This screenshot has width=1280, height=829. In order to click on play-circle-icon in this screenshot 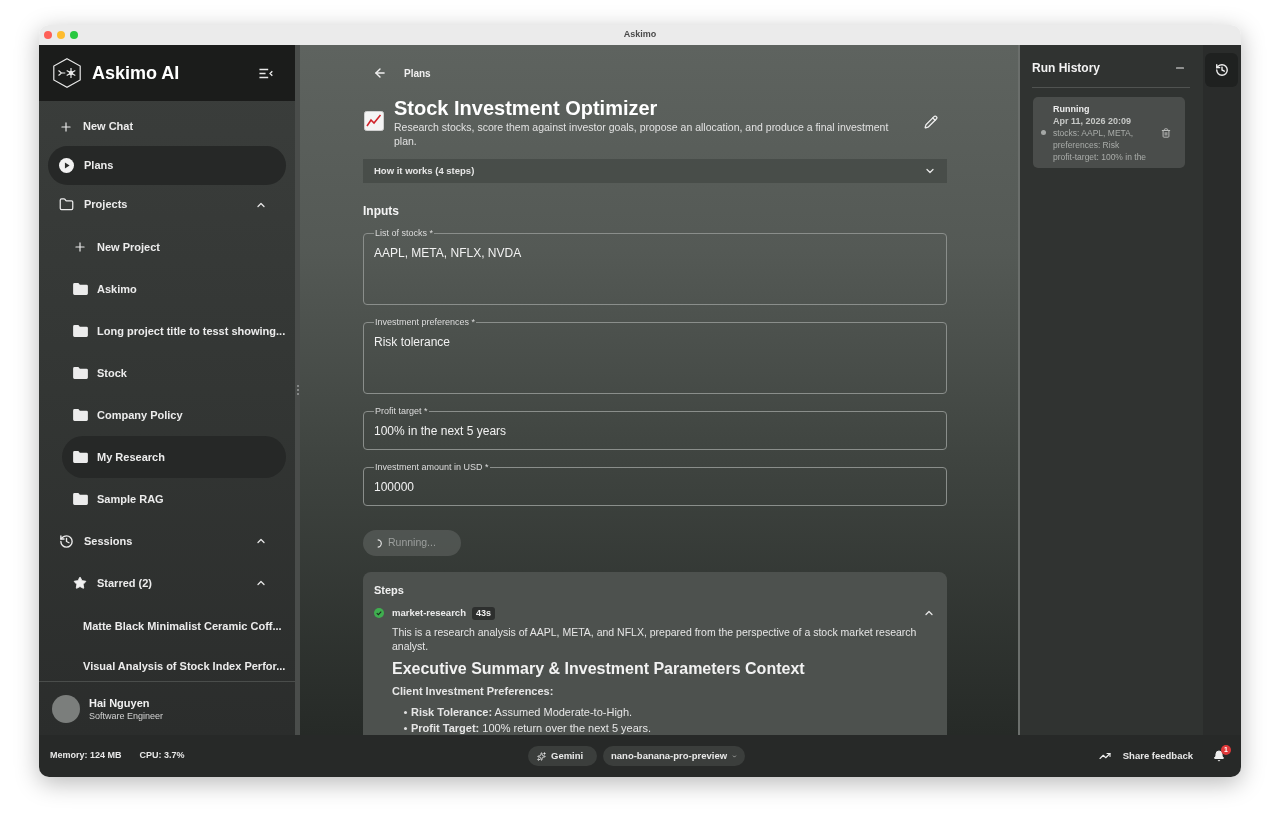, I will do `click(66, 165)`.